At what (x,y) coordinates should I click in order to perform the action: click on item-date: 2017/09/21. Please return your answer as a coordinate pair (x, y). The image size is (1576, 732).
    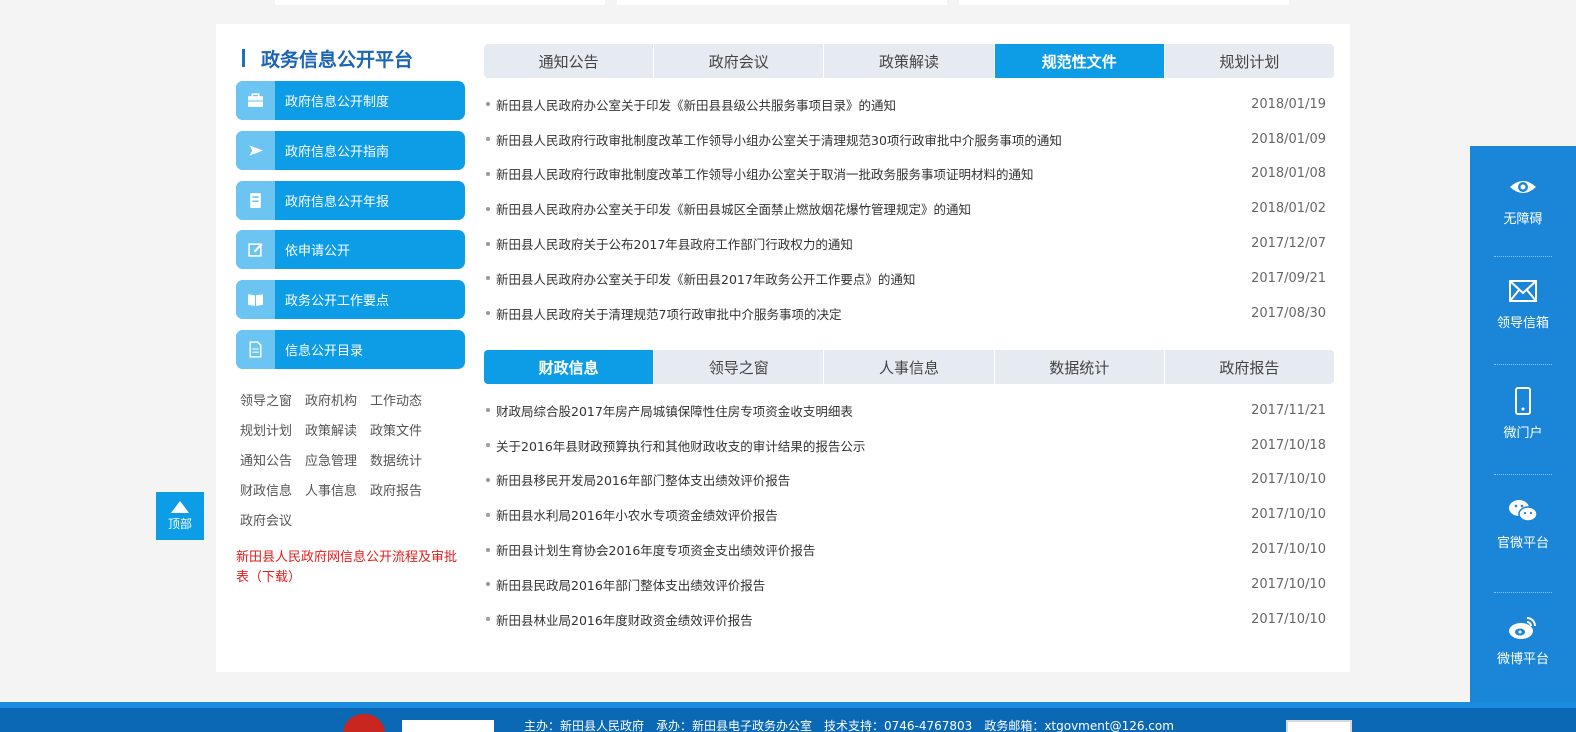
    Looking at the image, I should click on (1288, 278).